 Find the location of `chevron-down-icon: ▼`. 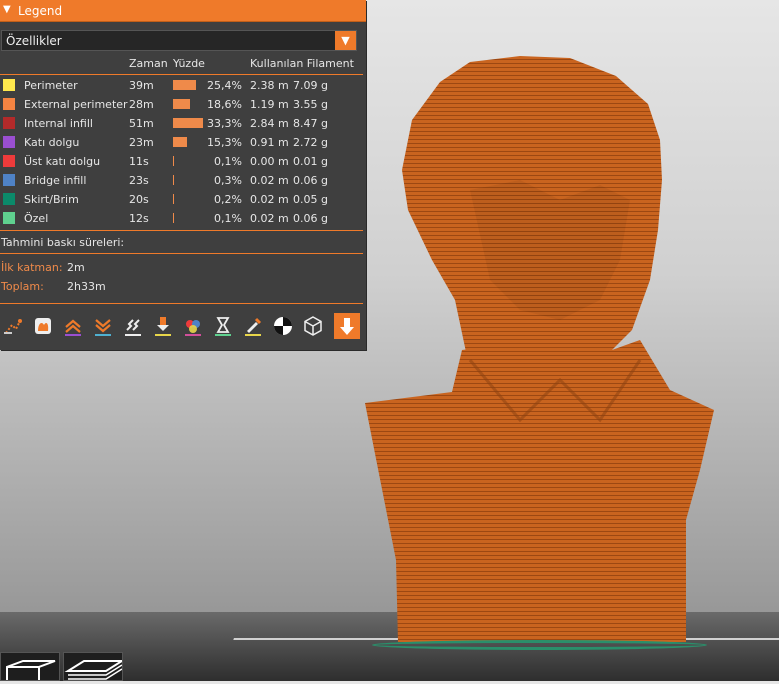

chevron-down-icon: ▼ is located at coordinates (345, 40).